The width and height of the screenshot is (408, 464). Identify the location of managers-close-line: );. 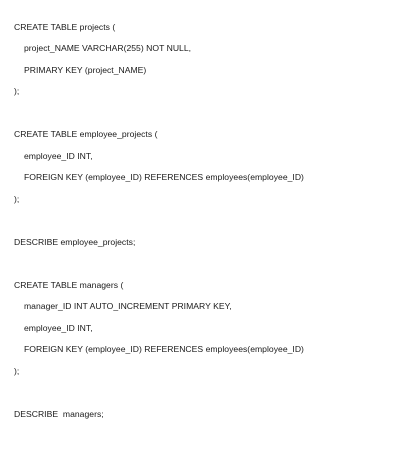
(17, 371).